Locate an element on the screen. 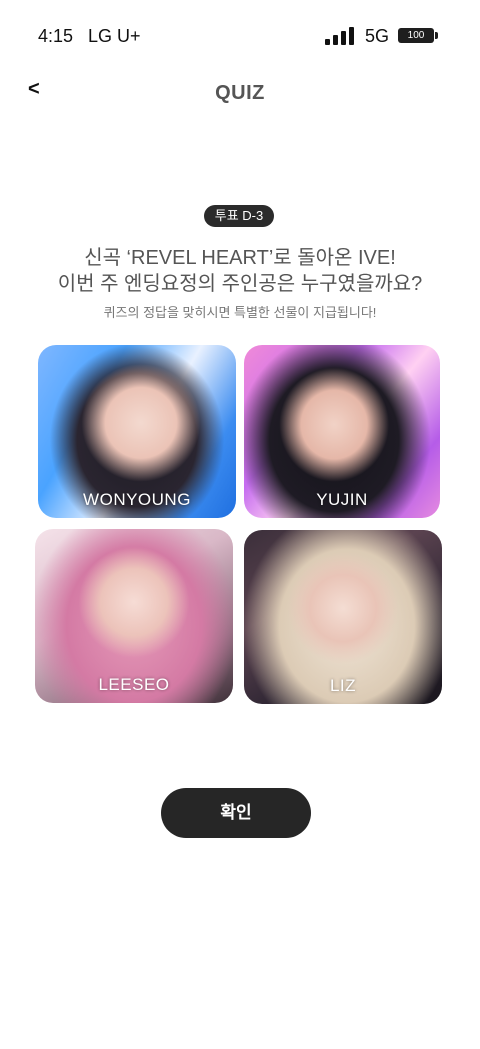 This screenshot has width=480, height=1049. status-carrier: LG U+ is located at coordinates (114, 36).